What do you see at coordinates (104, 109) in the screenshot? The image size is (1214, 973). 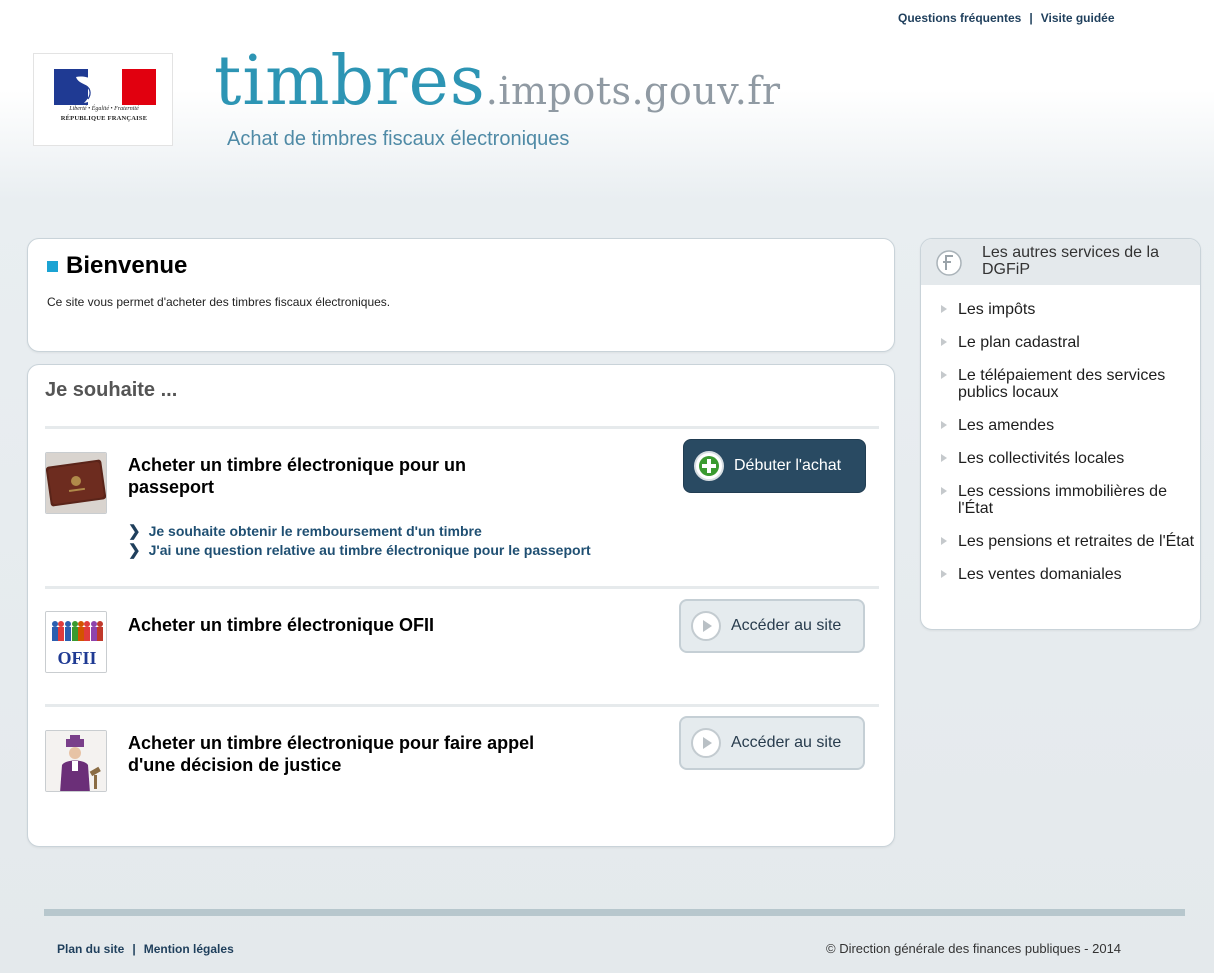 I see `logo-motto: Liberté • Égalité • Fraternité` at bounding box center [104, 109].